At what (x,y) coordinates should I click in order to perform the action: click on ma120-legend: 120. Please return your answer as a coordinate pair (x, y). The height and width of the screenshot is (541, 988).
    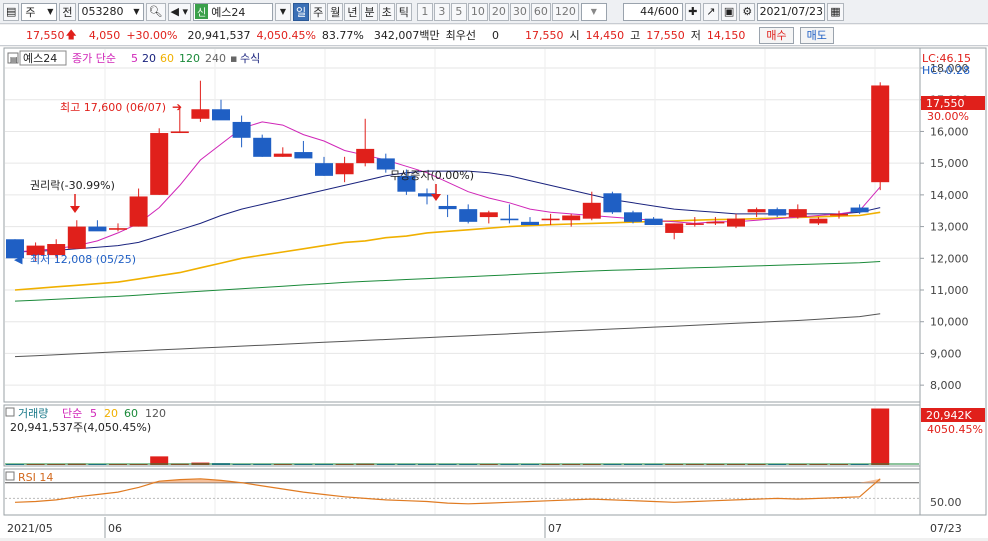
    Looking at the image, I should click on (189, 58).